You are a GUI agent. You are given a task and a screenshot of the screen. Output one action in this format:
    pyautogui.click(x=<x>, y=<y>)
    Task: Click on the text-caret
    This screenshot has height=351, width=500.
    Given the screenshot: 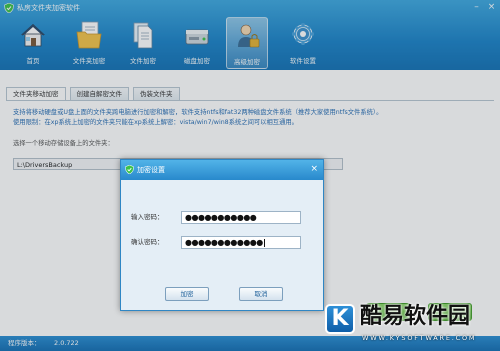 What is the action you would take?
    pyautogui.click(x=264, y=242)
    